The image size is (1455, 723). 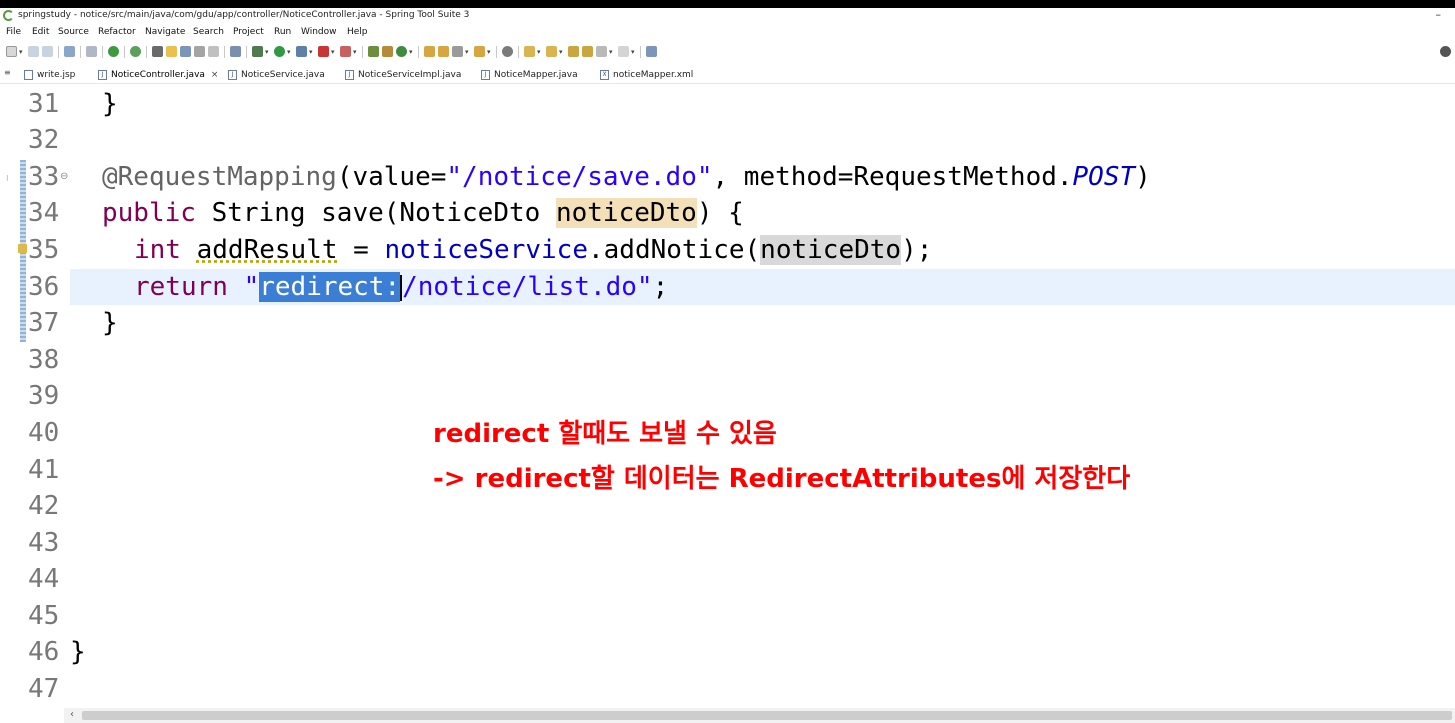 What do you see at coordinates (44, 543) in the screenshot?
I see `line-number: 43` at bounding box center [44, 543].